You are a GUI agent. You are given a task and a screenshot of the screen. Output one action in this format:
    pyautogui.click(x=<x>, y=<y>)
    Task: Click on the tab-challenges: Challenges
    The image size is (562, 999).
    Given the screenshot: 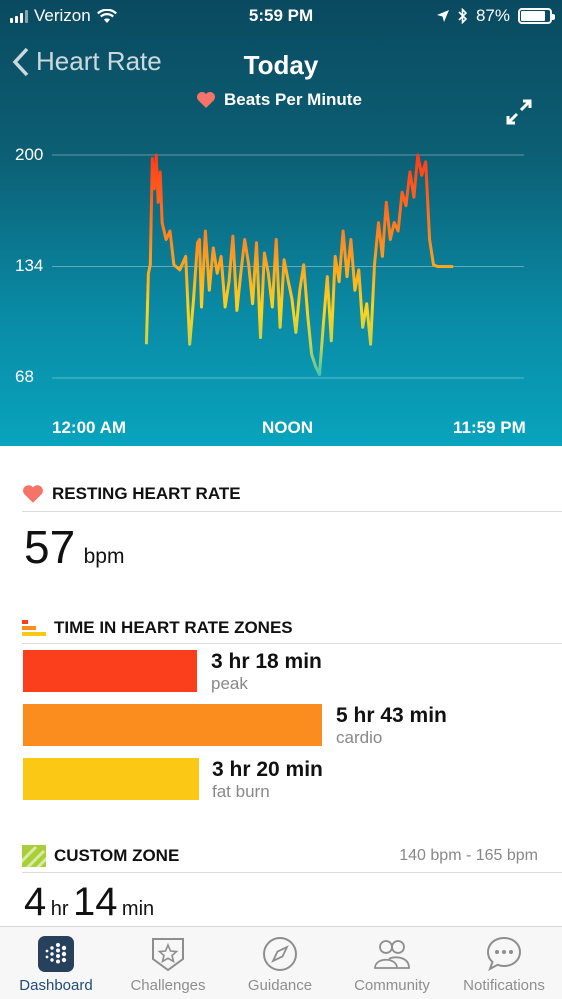 What is the action you would take?
    pyautogui.click(x=168, y=964)
    